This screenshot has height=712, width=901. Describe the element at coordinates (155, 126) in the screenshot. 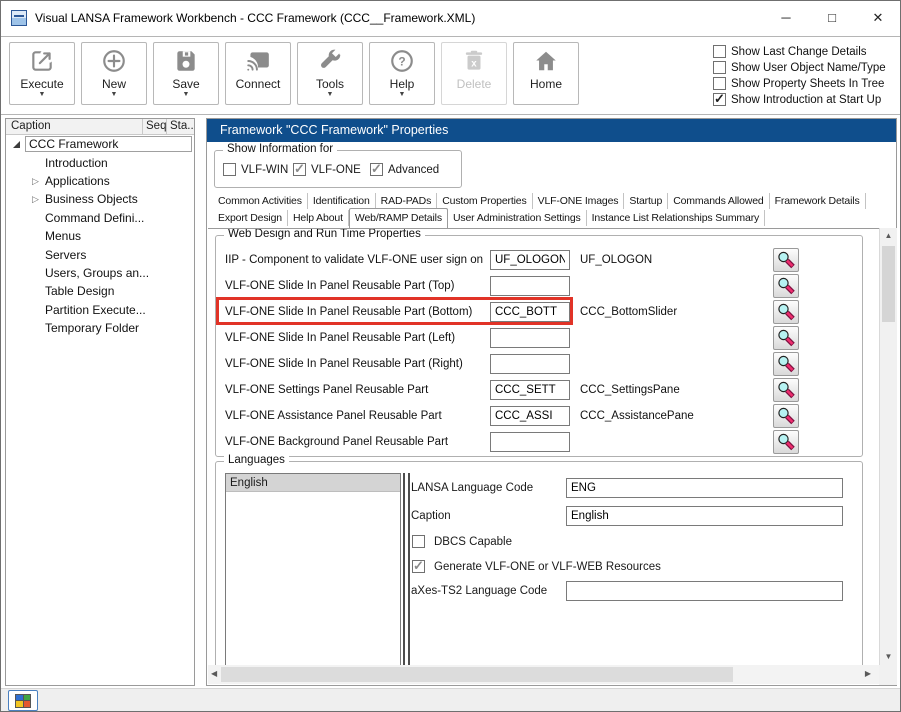

I see `column-header-seq: Seq` at that location.